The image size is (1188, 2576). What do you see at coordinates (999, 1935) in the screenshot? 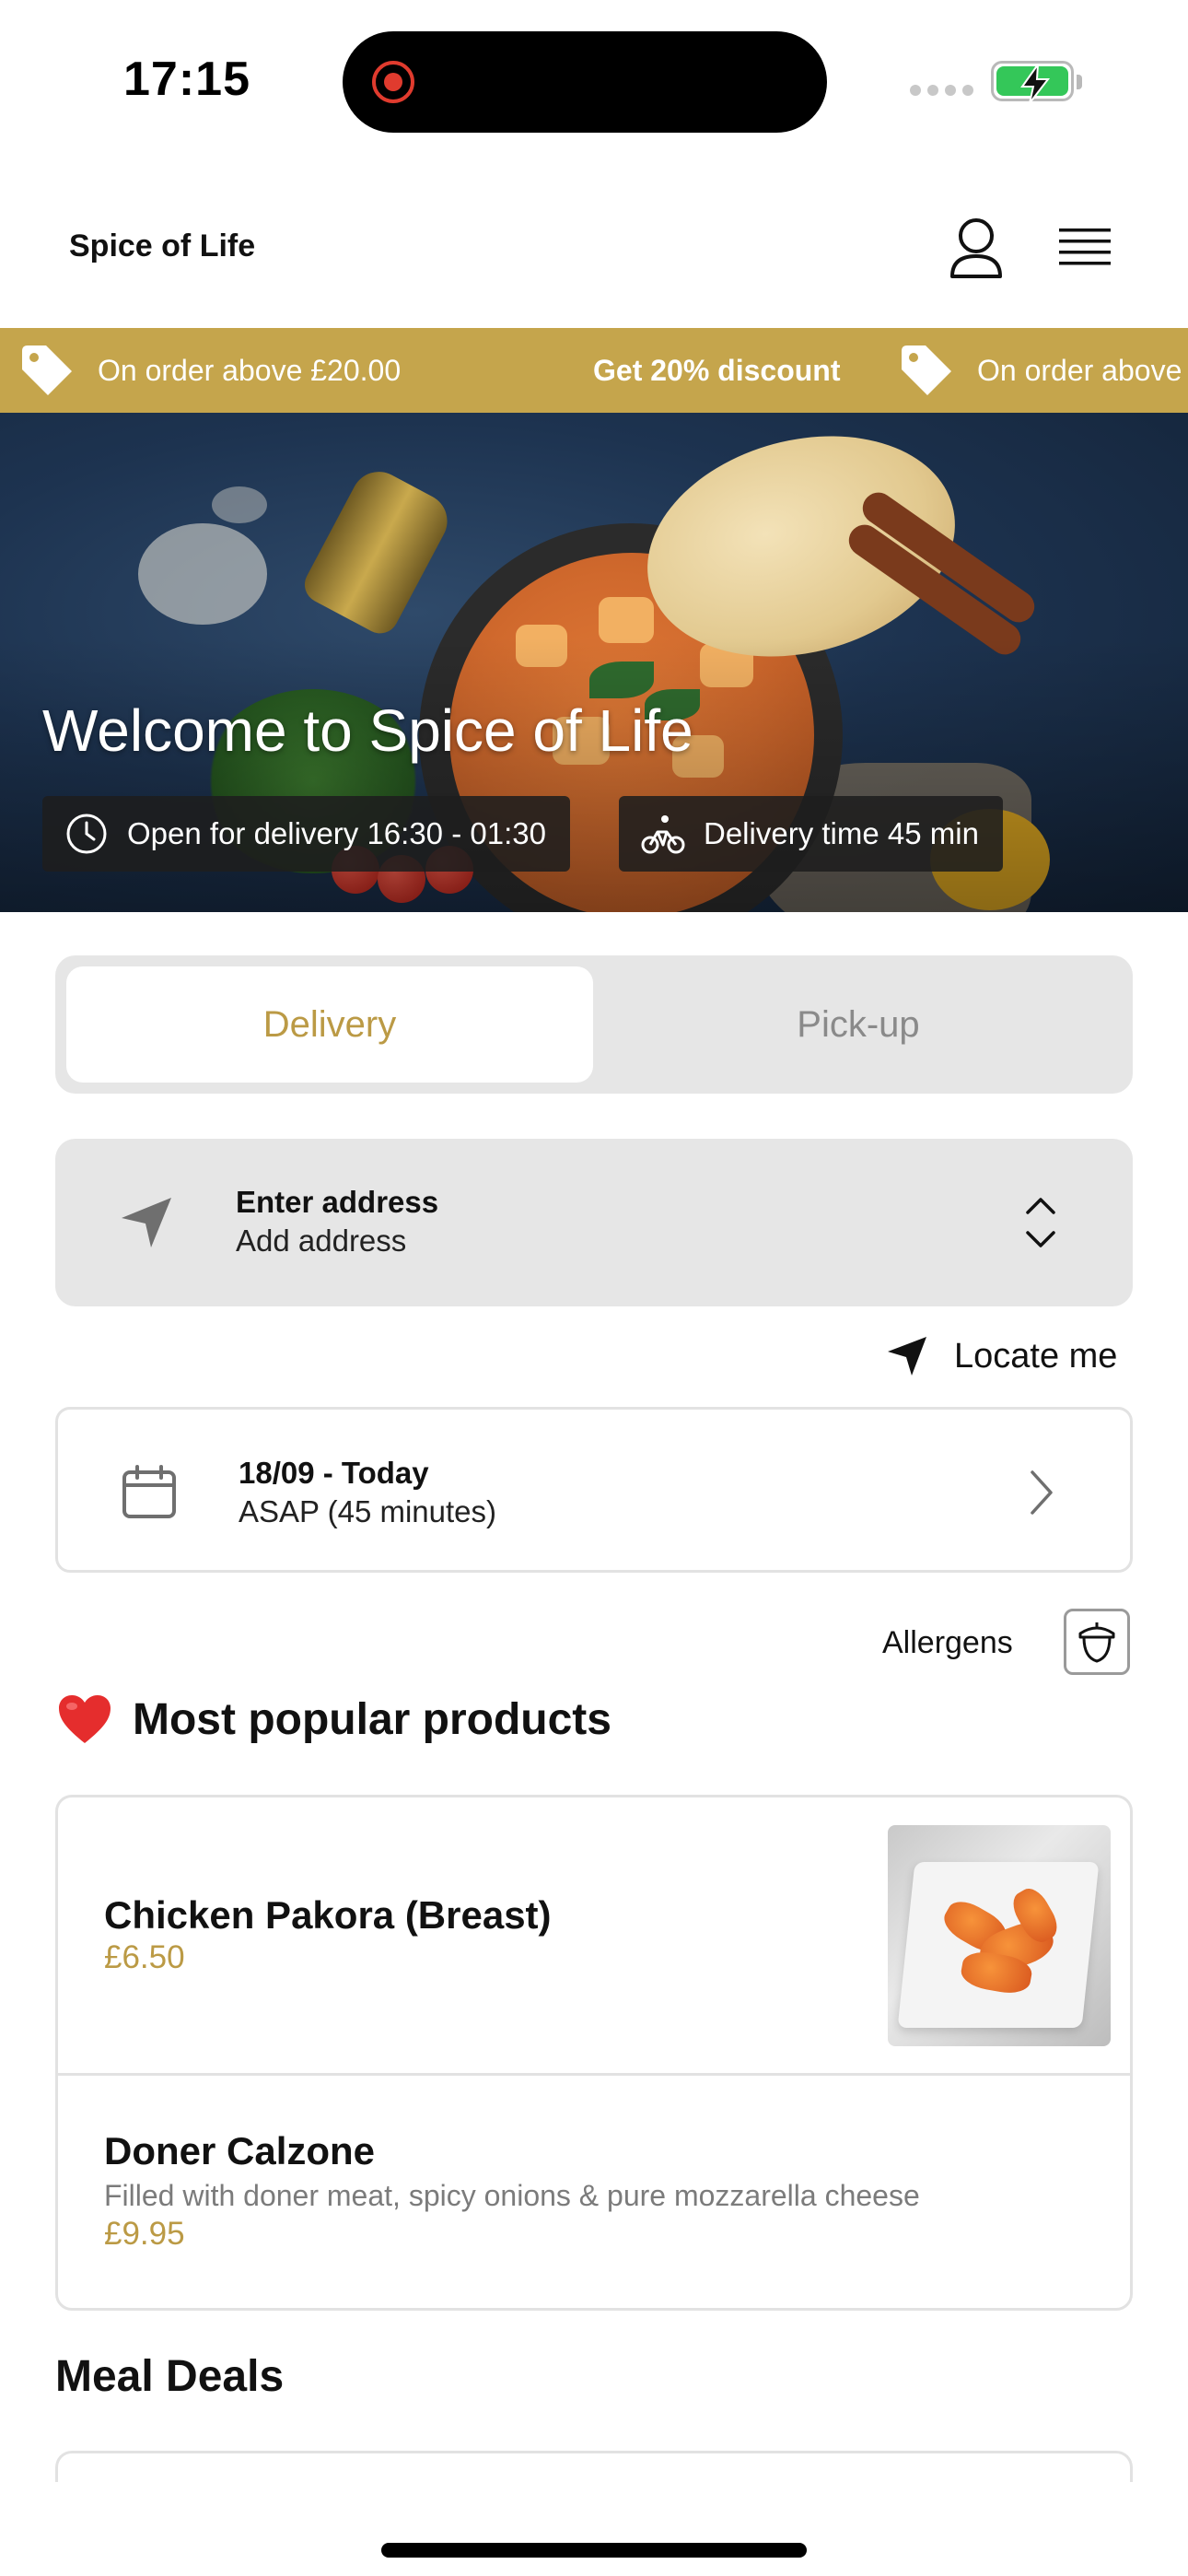
I see `product-image` at bounding box center [999, 1935].